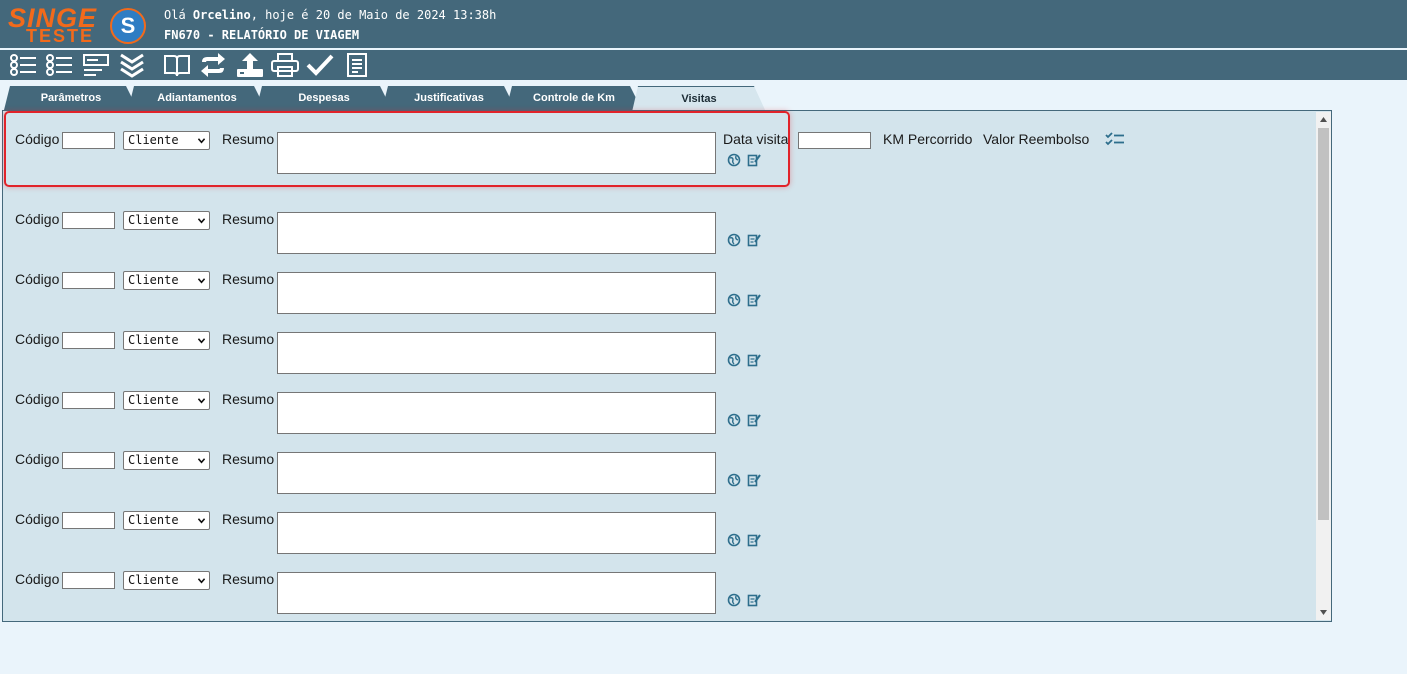  What do you see at coordinates (574, 98) in the screenshot?
I see `tab-controle-de-km: Controle de Km` at bounding box center [574, 98].